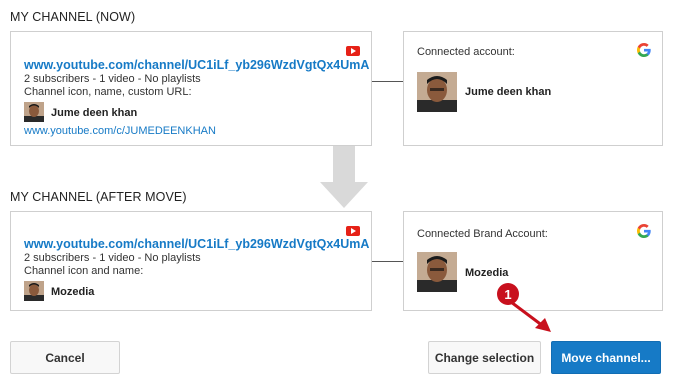 Image resolution: width=680 pixels, height=388 pixels. What do you see at coordinates (120, 131) in the screenshot?
I see `custom-url: www.youtube.com/c/JUMEDEENKHAN` at bounding box center [120, 131].